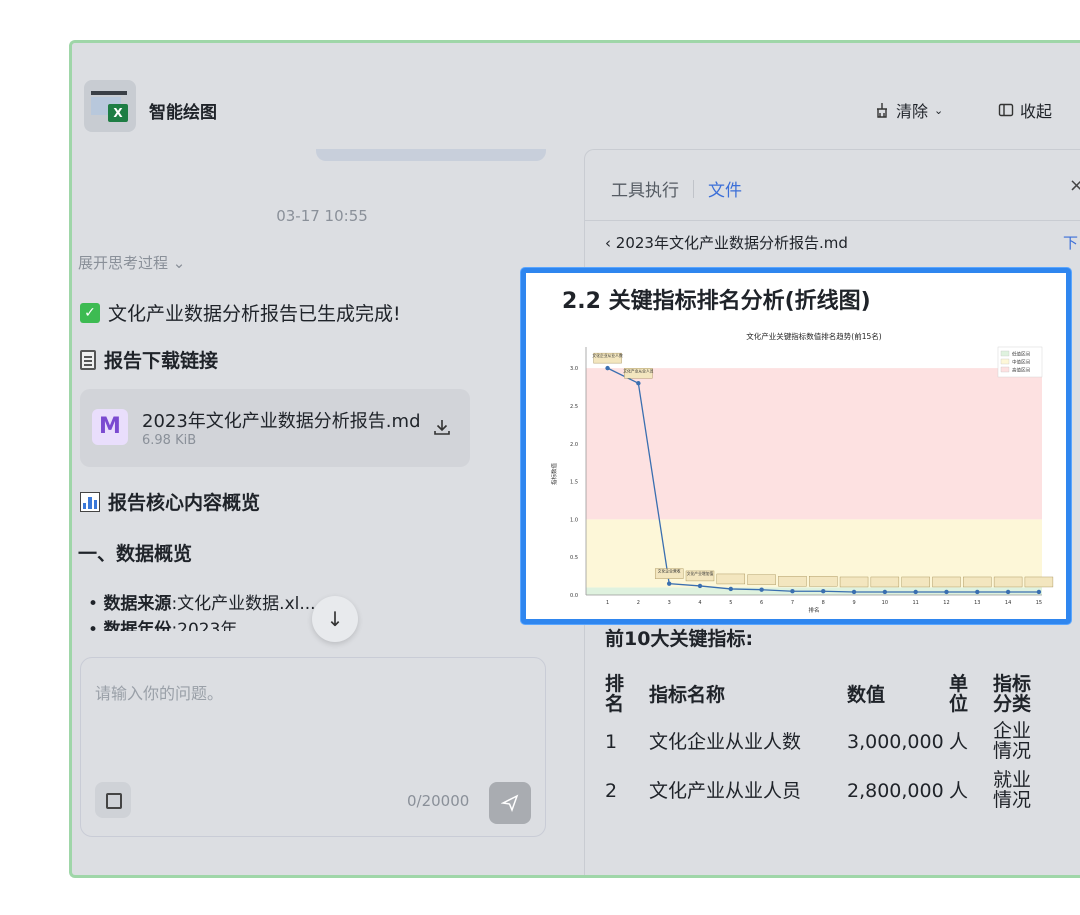  What do you see at coordinates (882, 110) in the screenshot?
I see `broom-icon` at bounding box center [882, 110].